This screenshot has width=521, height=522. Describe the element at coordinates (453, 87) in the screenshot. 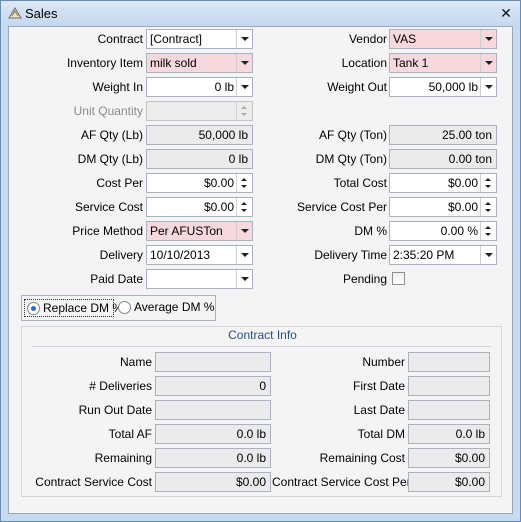

I see `weight-out-value: 50,000 lb` at that location.